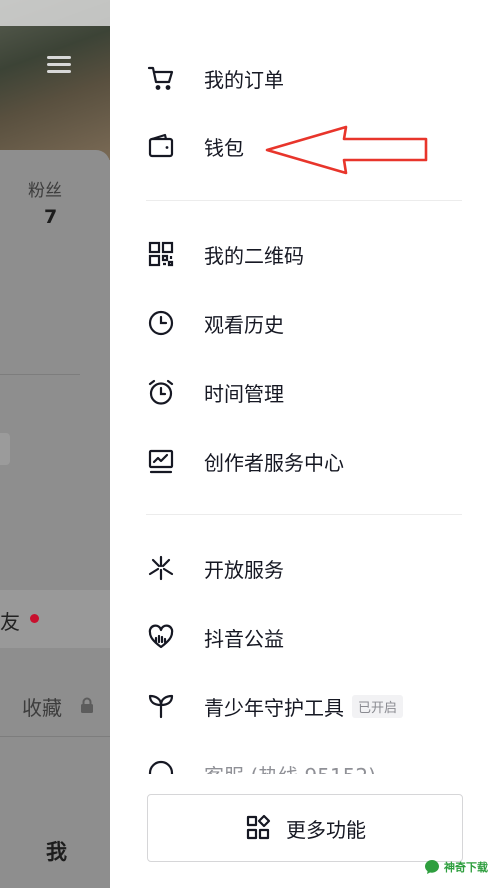 Image resolution: width=500 pixels, height=888 pixels. Describe the element at coordinates (161, 392) in the screenshot. I see `alarm-clock-icon` at that location.